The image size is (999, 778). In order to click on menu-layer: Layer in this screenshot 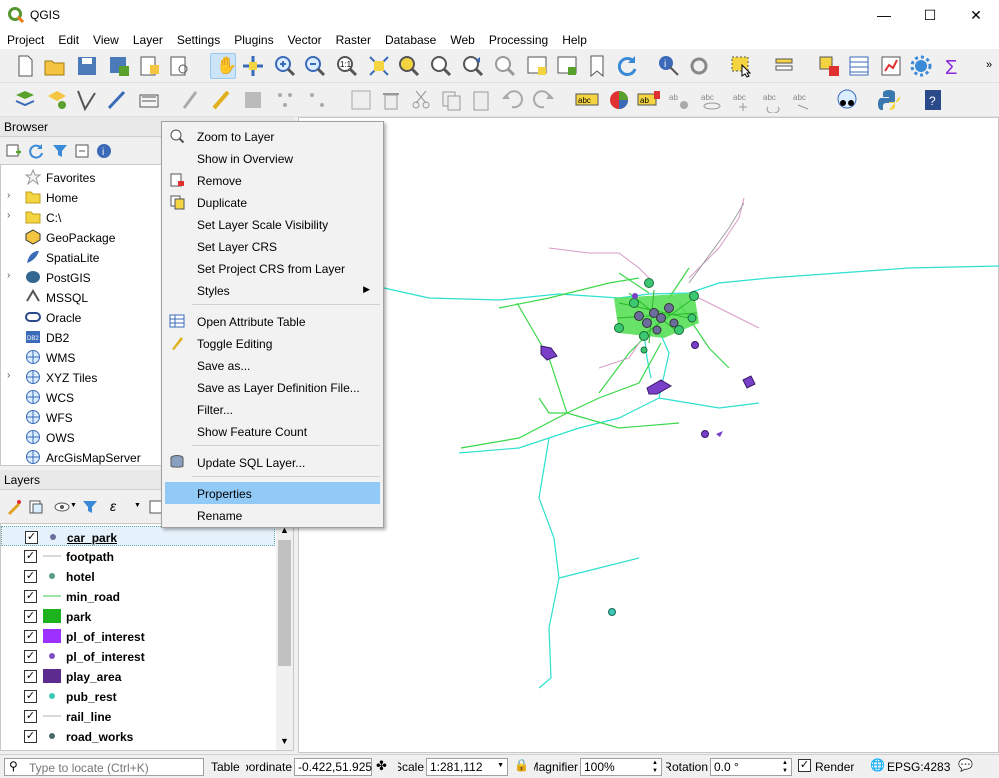, I will do `click(148, 39)`.